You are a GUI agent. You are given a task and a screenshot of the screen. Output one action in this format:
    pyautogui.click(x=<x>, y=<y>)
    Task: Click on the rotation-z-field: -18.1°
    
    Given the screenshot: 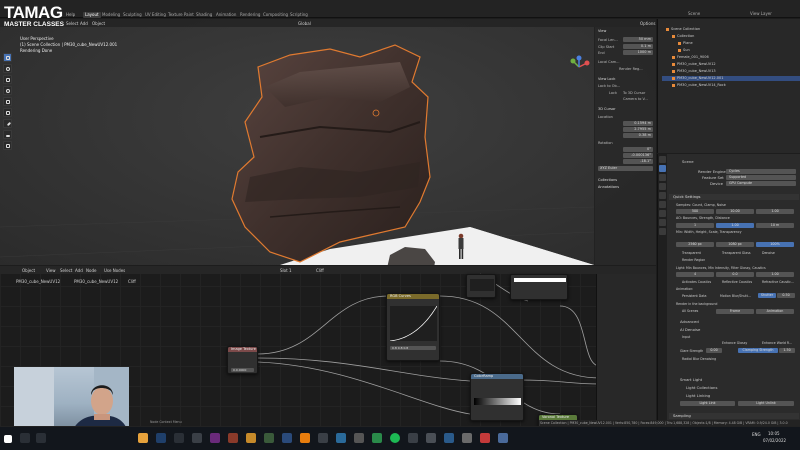 What is the action you would take?
    pyautogui.click(x=638, y=161)
    